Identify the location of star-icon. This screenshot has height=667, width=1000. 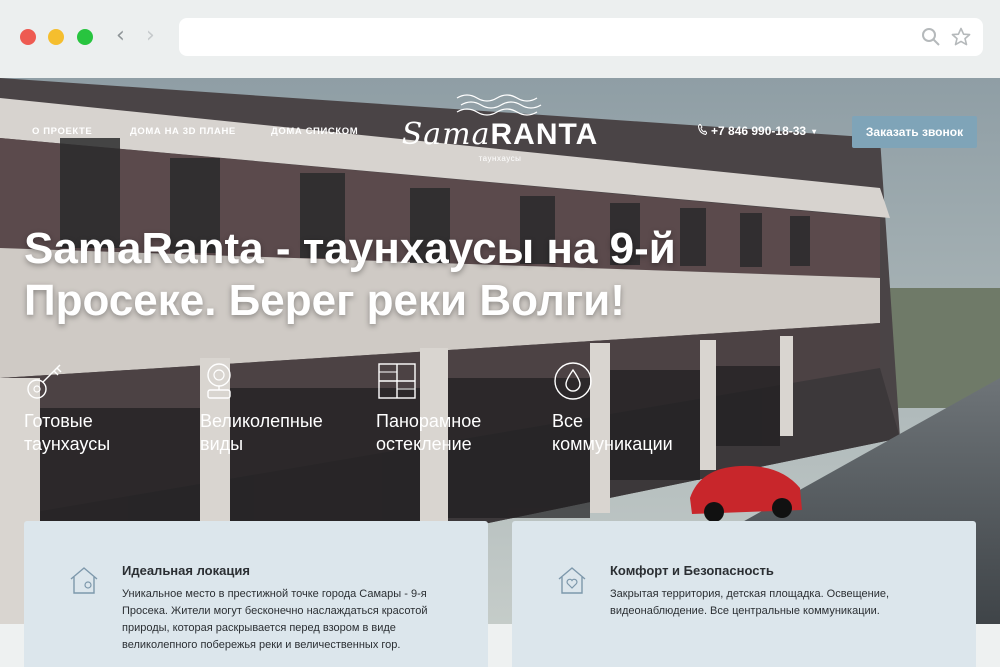
(961, 39).